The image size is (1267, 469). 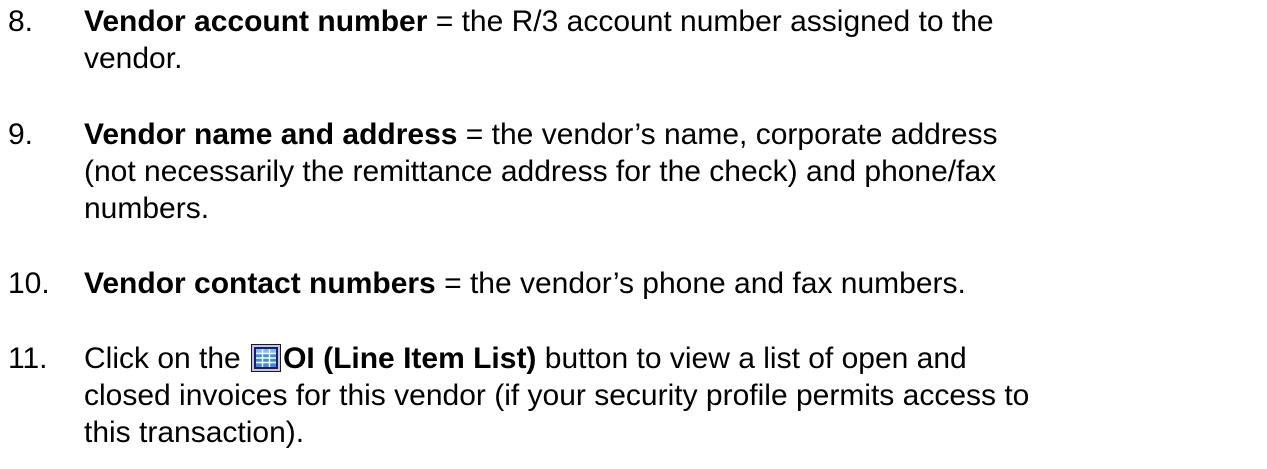 What do you see at coordinates (21, 21) in the screenshot?
I see `item-number: 8.` at bounding box center [21, 21].